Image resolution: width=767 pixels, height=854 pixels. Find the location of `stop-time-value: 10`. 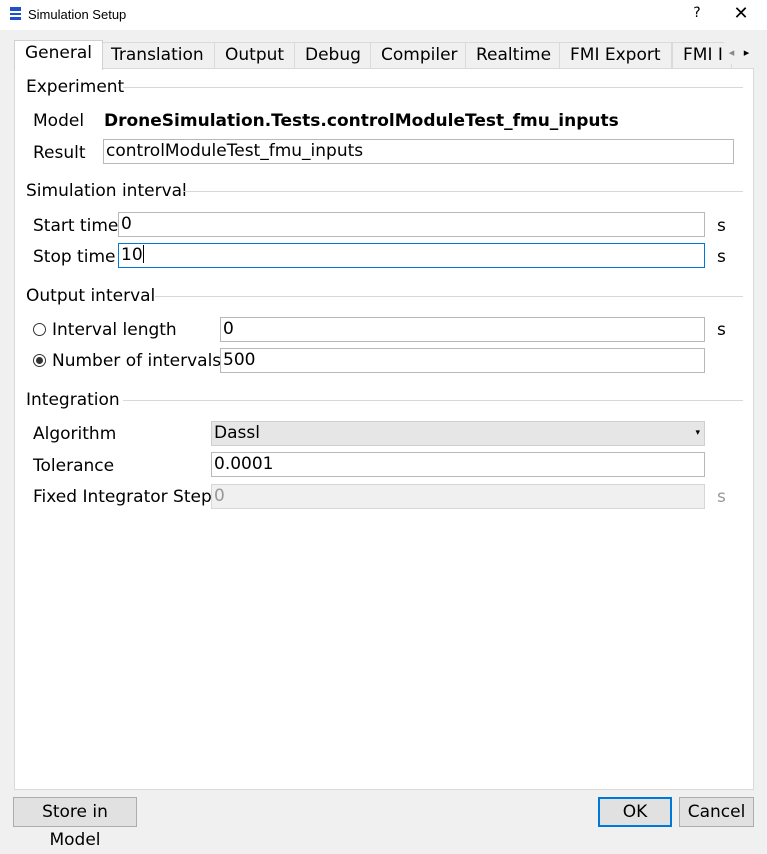

stop-time-value: 10 is located at coordinates (132, 255).